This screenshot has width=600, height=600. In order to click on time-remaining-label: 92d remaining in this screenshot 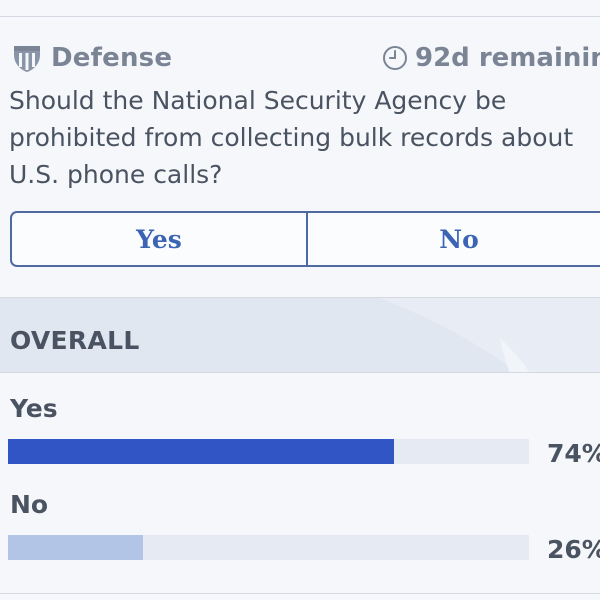, I will do `click(507, 58)`.